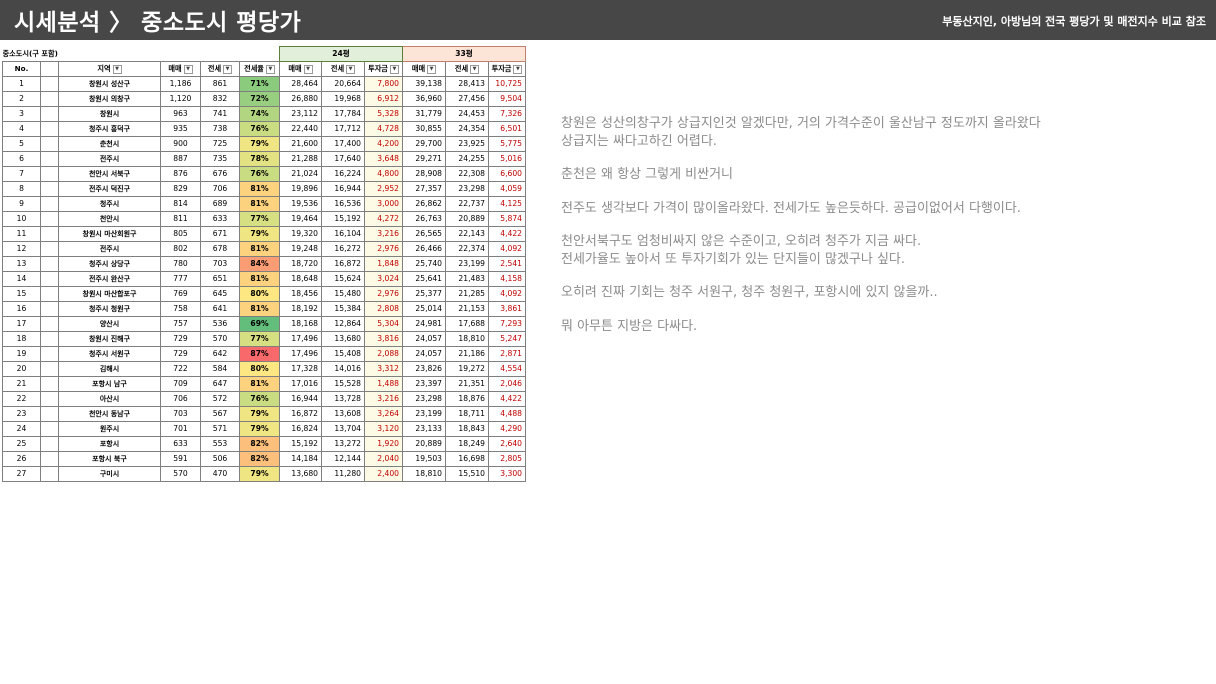 This screenshot has height=684, width=1216. I want to click on sale-24-cell: 21,024, so click(300, 174).